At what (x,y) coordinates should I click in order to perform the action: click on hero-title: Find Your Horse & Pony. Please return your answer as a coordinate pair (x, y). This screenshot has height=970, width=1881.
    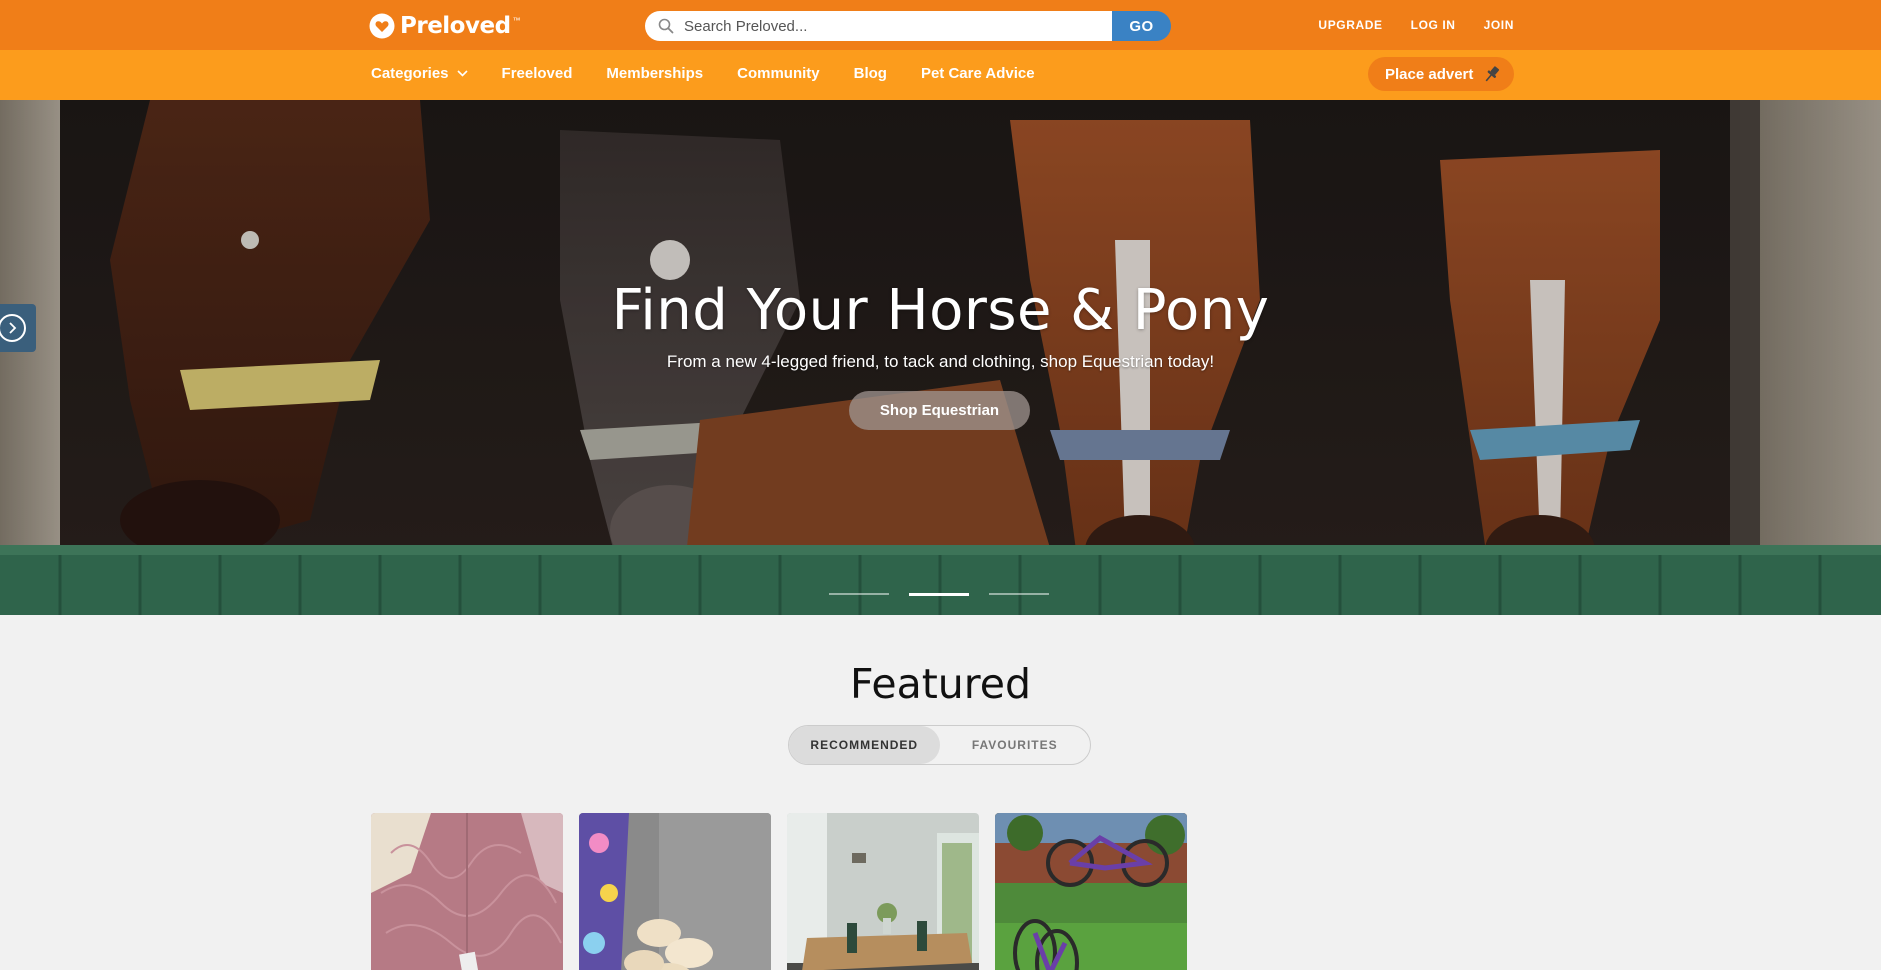
    Looking at the image, I should click on (940, 310).